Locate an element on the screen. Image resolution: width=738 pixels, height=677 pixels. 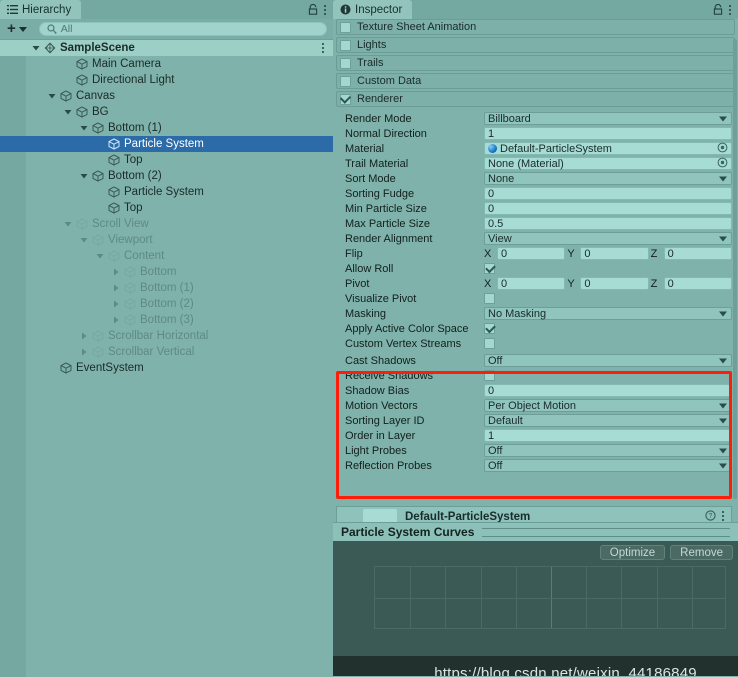
tab-hierarchy: Hierarchy is located at coordinates (41, 9).